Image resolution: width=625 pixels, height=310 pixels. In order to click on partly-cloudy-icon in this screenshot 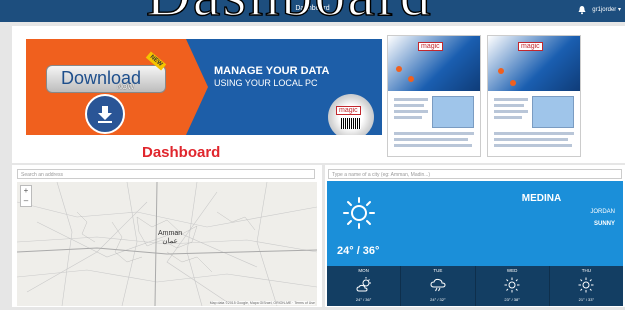, I will do `click(363, 284)`.